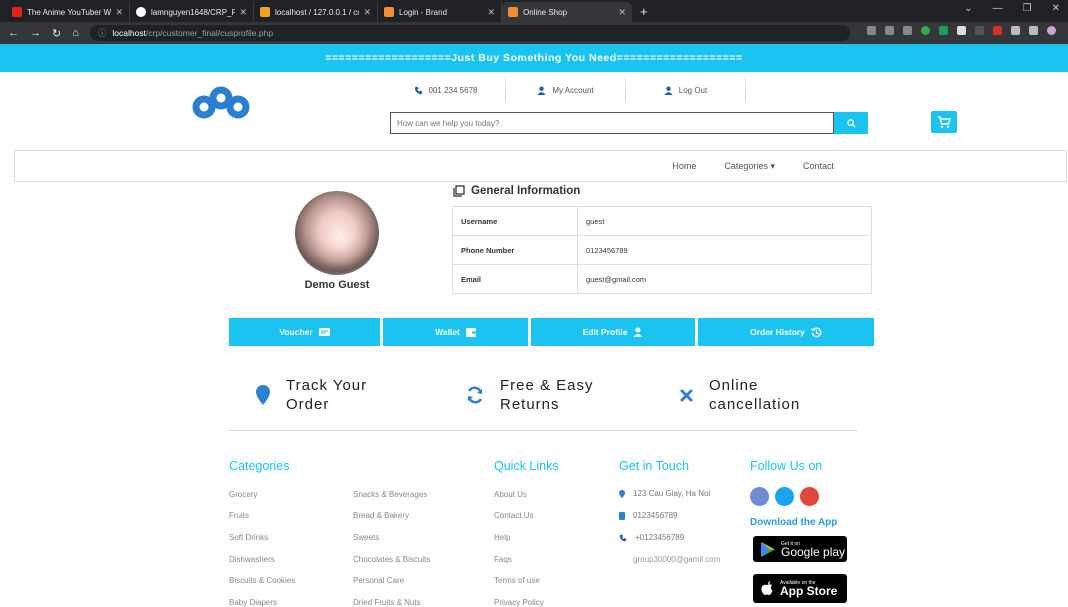  Describe the element at coordinates (786, 332) in the screenshot. I see `order-history-button: Order History` at that location.